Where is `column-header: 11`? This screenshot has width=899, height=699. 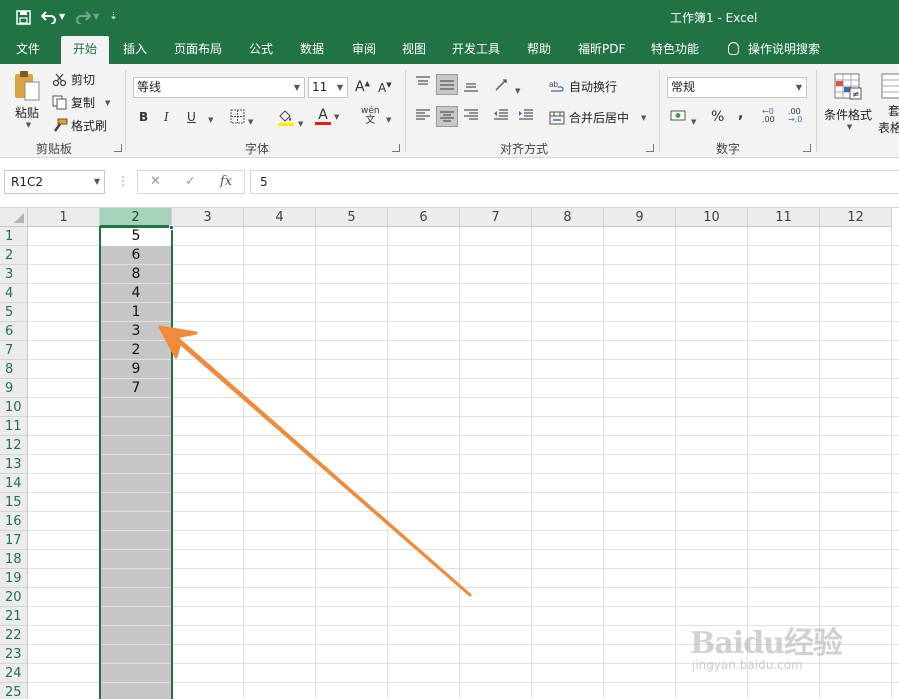 column-header: 11 is located at coordinates (784, 217).